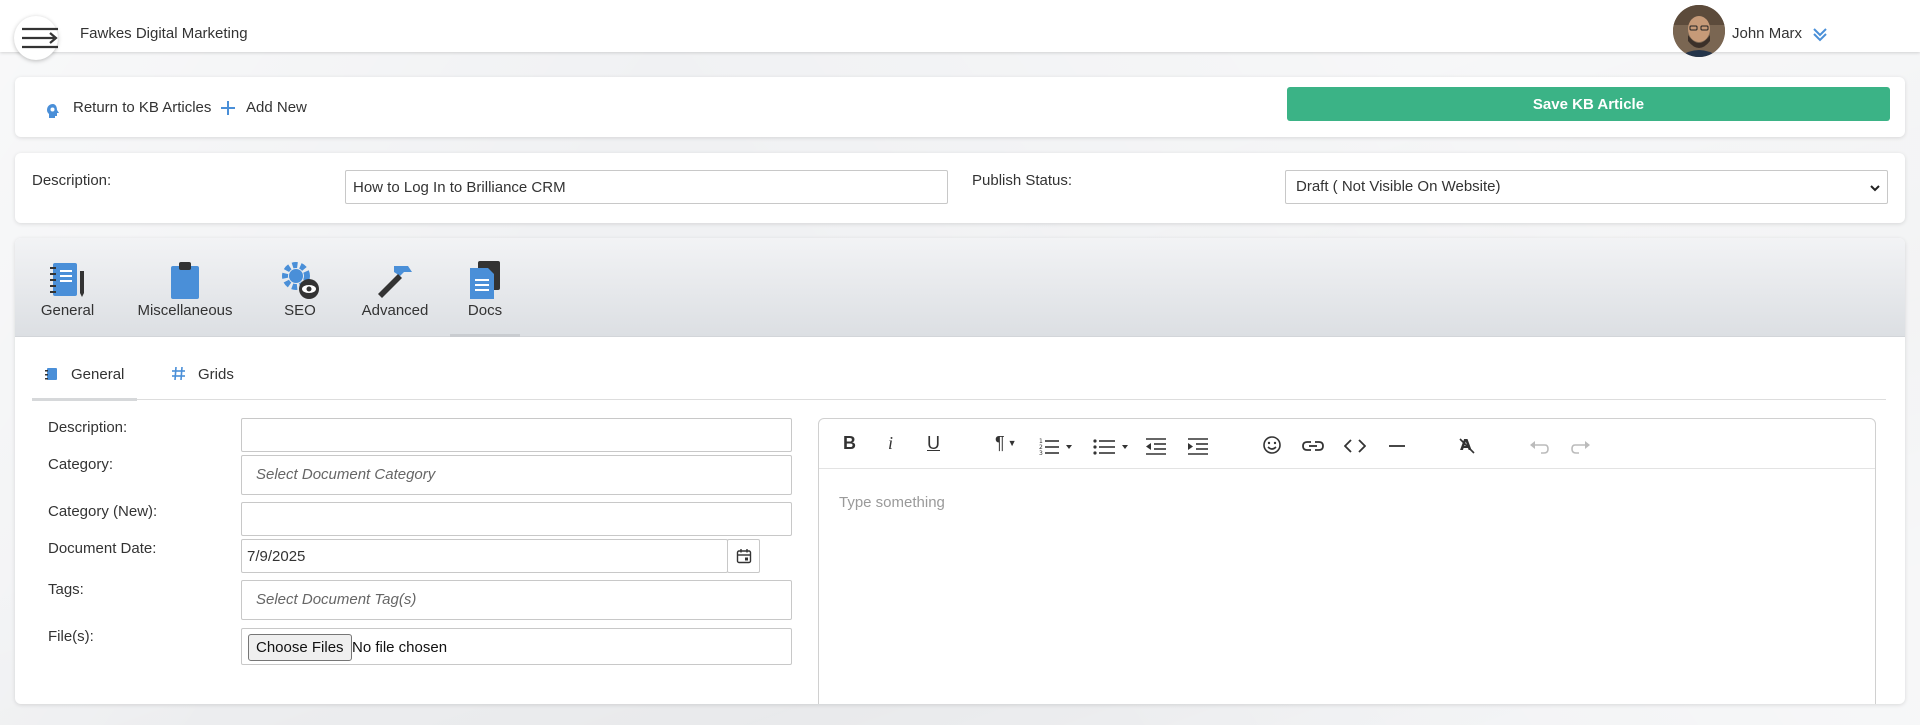 This screenshot has height=725, width=1920. I want to click on publish-status-label: Publish Status:, so click(1022, 180).